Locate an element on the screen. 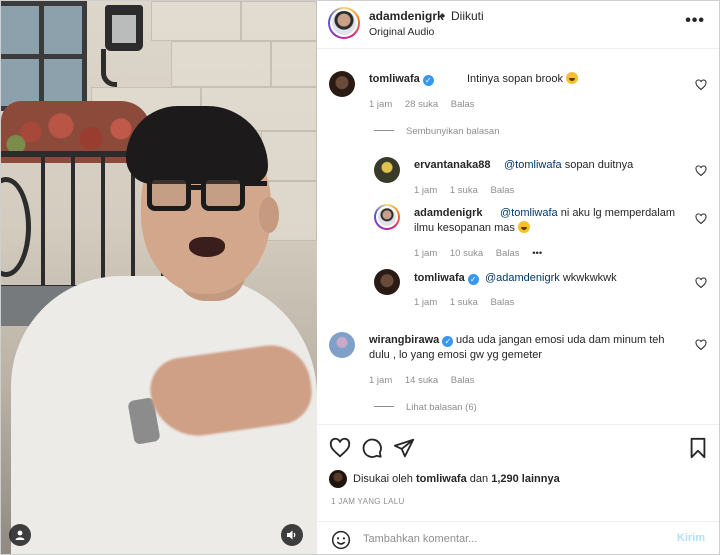 Image resolution: width=720 pixels, height=555 pixels. audio-label: Original Audio is located at coordinates (401, 32).